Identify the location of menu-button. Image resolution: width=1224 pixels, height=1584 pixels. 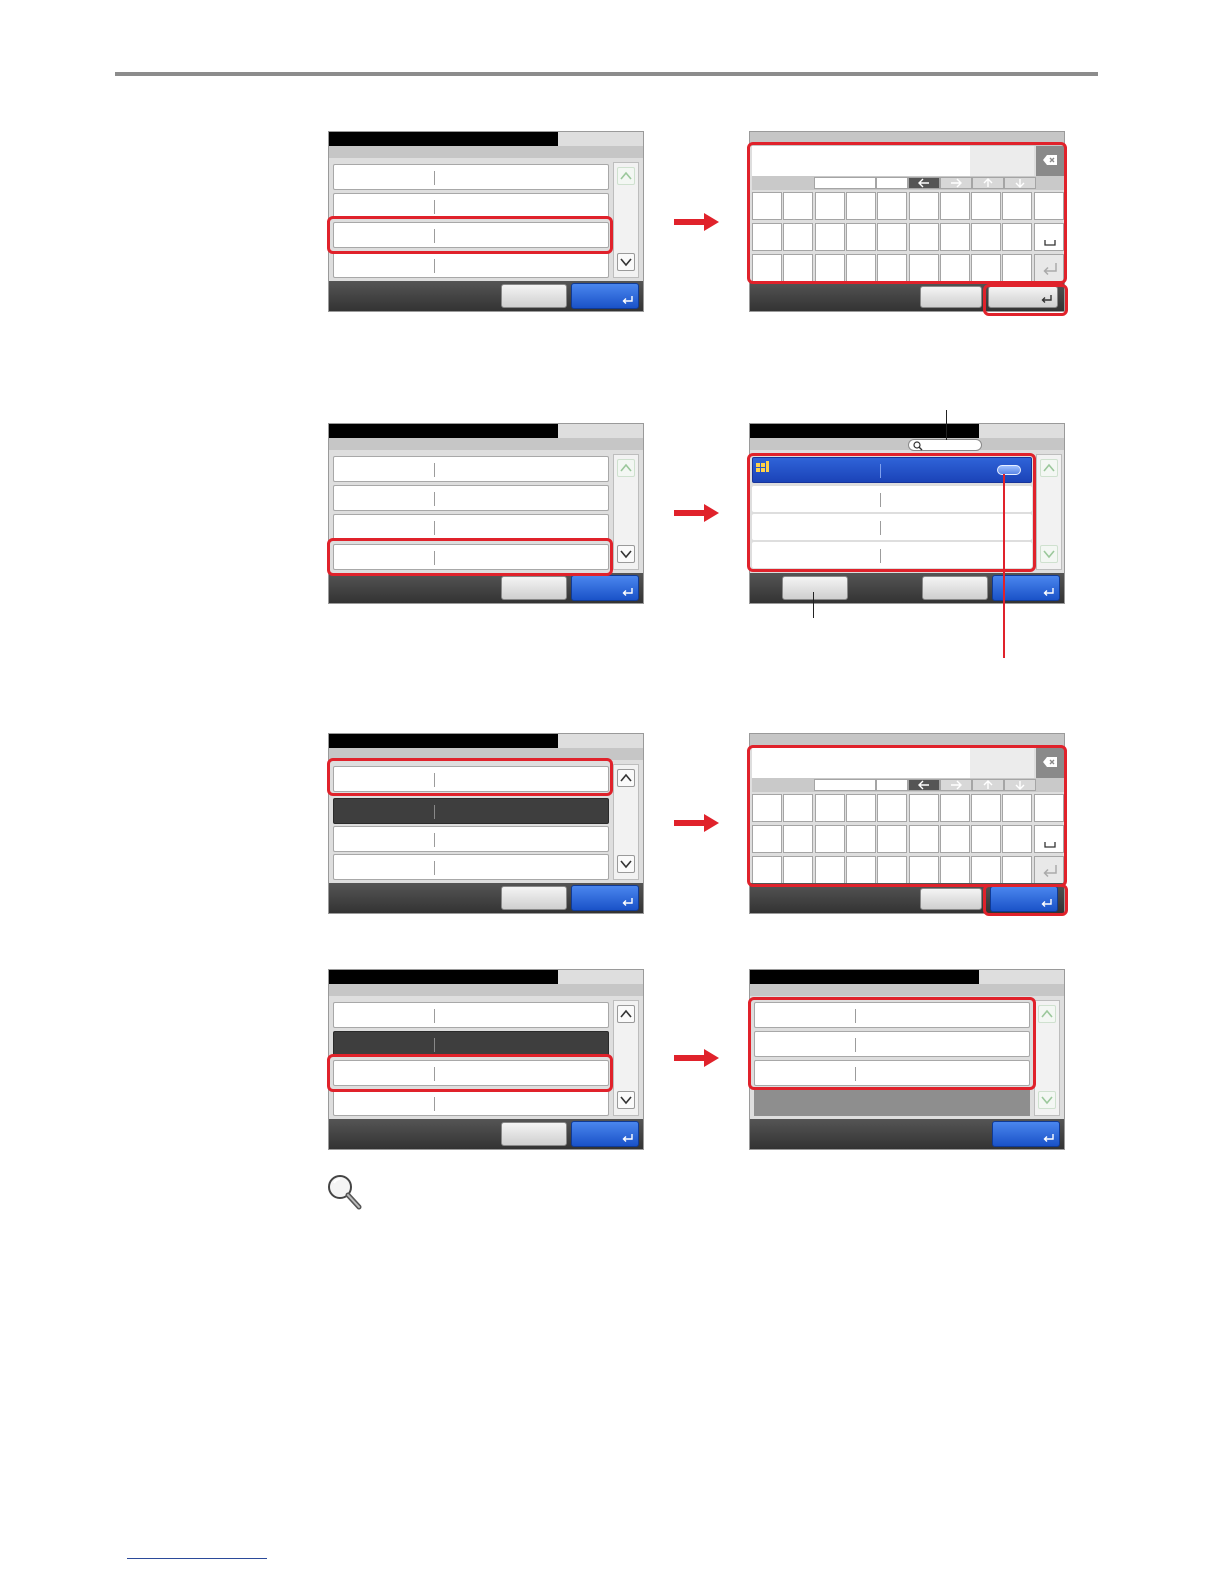
(815, 588).